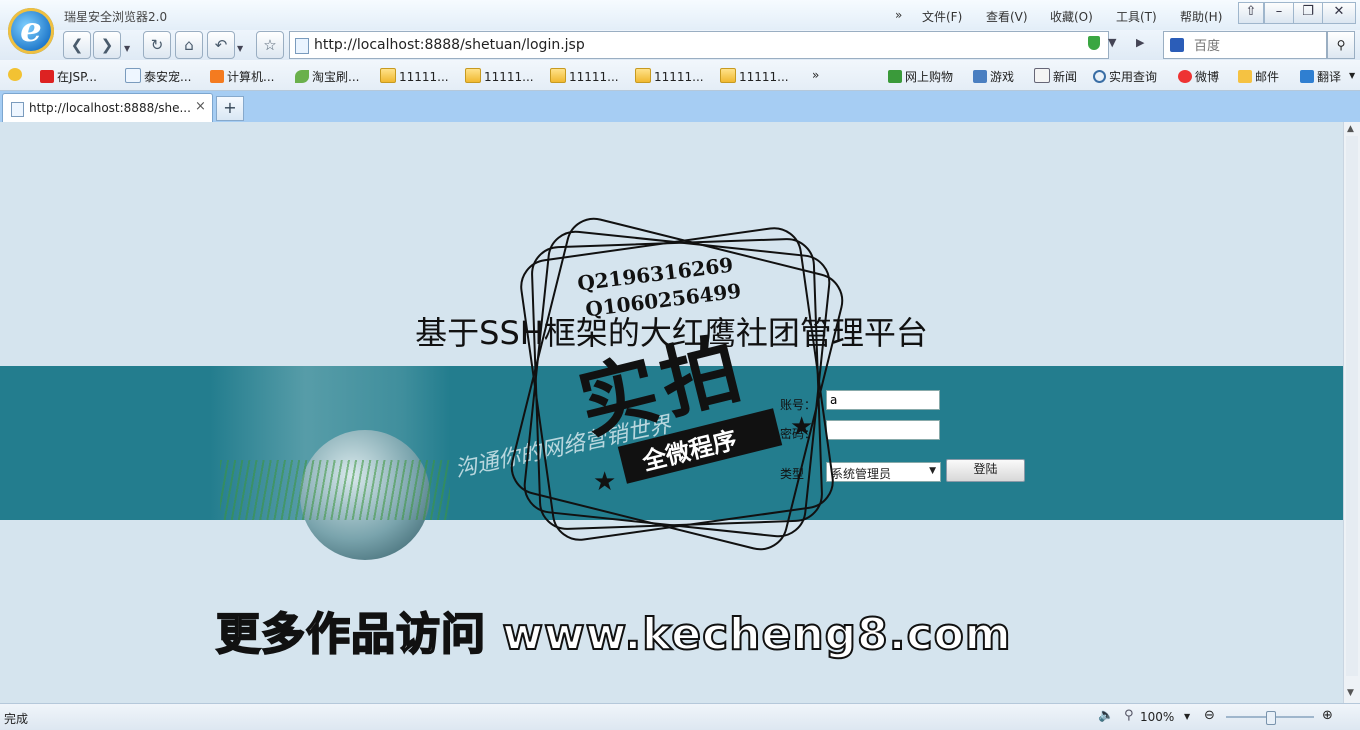  I want to click on undo-close-button: ↶, so click(221, 45).